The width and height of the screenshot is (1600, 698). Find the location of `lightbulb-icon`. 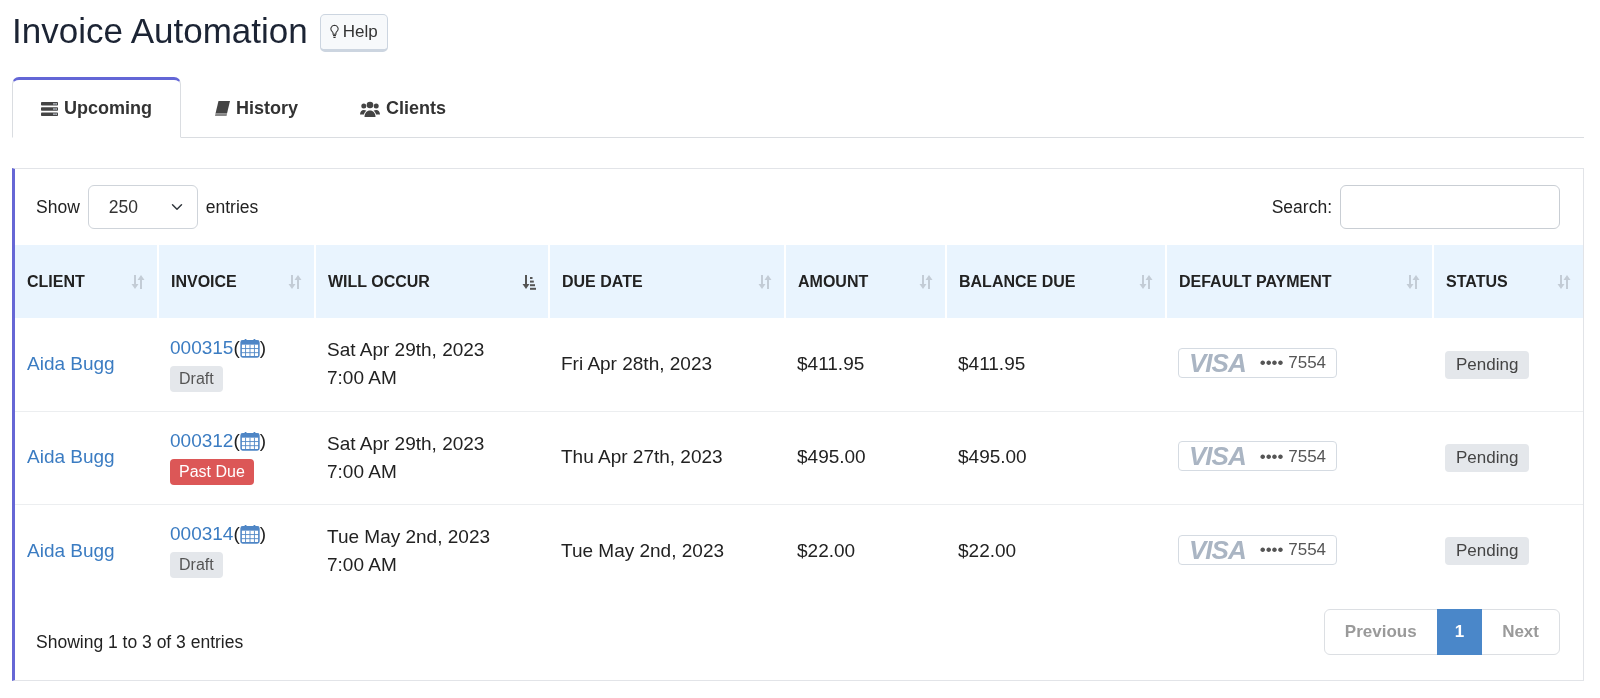

lightbulb-icon is located at coordinates (334, 31).